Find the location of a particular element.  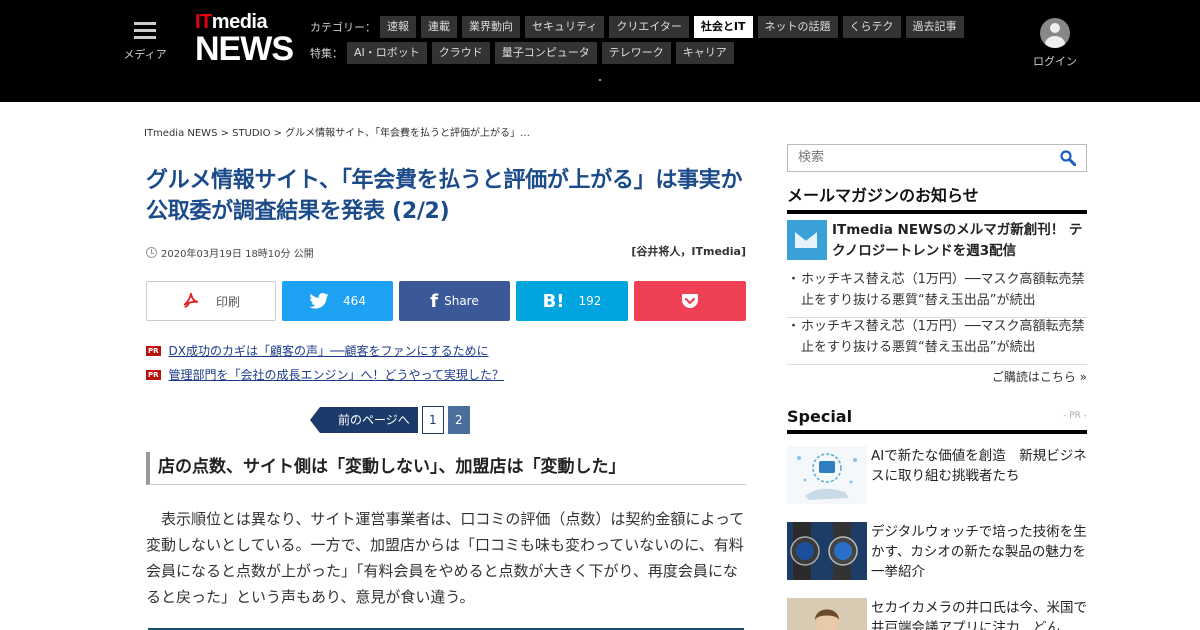

special-item-text: デジタルウォッチで培った技術を生かす、カシオの新たな製品の魅力を一挙紹介 is located at coordinates (979, 552).